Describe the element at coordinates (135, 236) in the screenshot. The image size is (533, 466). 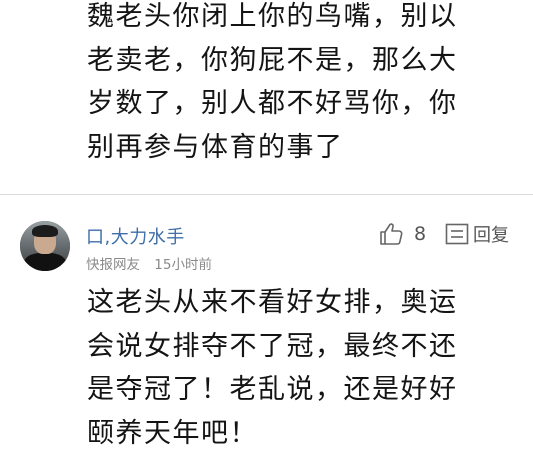
I see `username: 口,大力水手` at that location.